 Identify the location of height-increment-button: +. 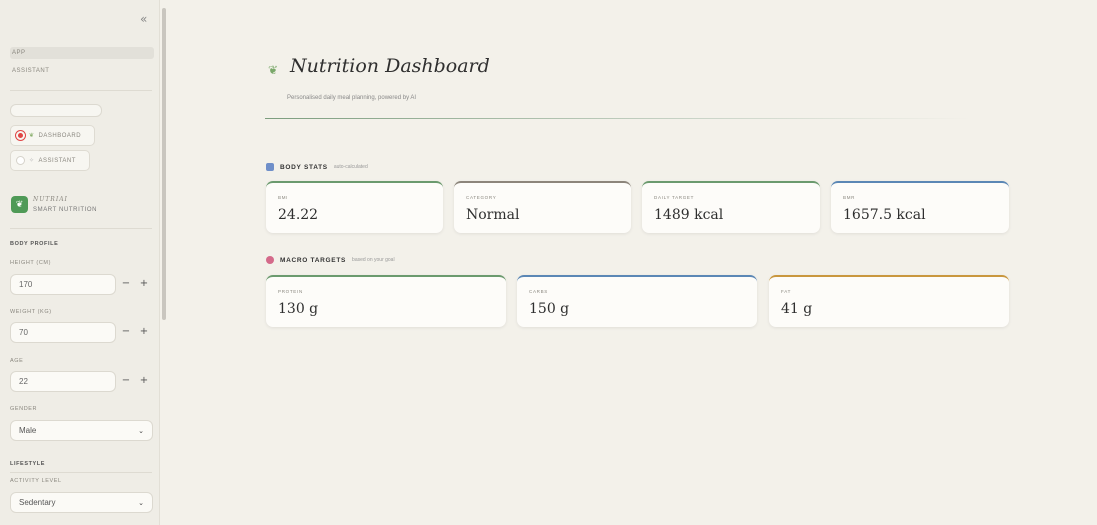
(144, 283).